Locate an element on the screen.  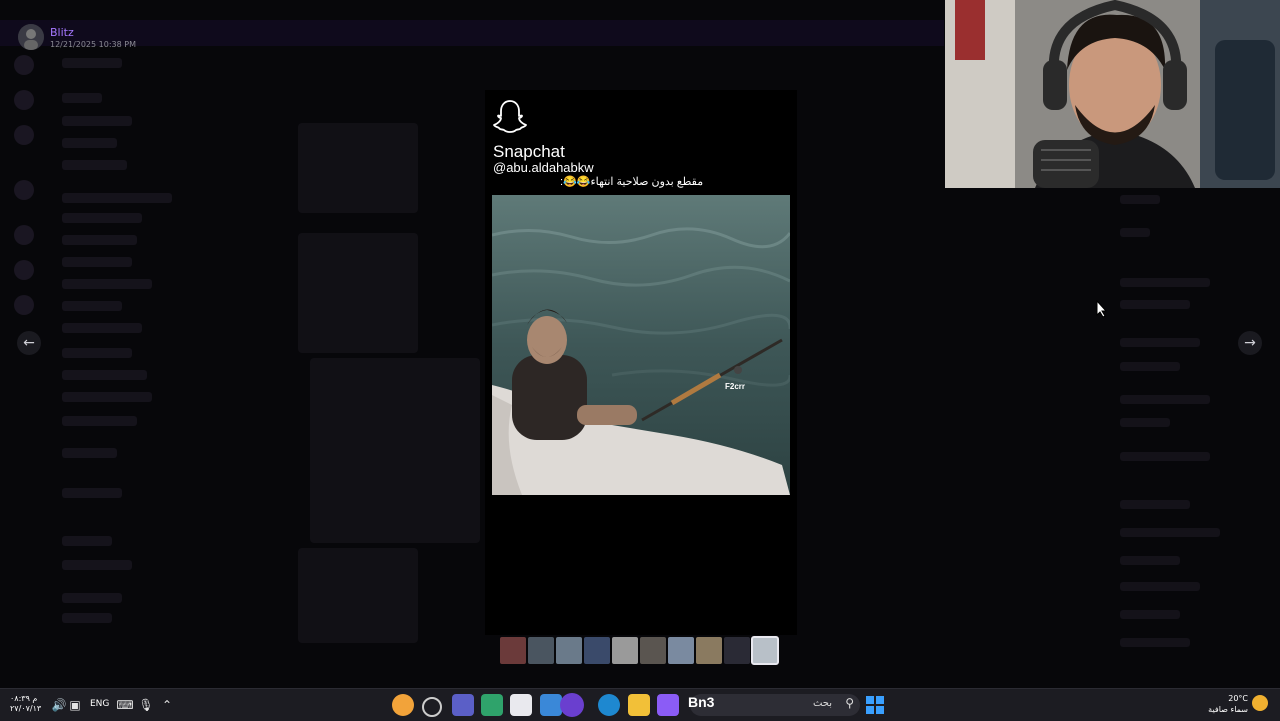
network-icon: ▣ is located at coordinates (75, 705).